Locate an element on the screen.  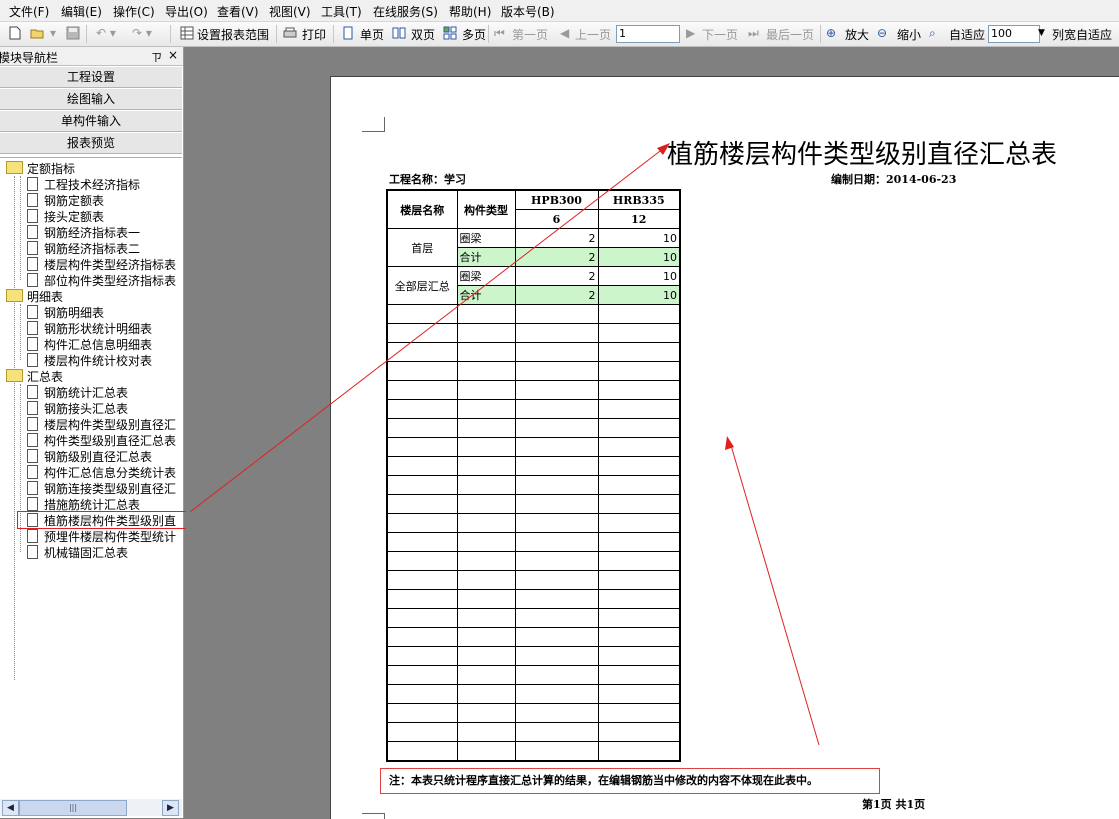
undo-icon: ↶ ▾ is located at coordinates (106, 33).